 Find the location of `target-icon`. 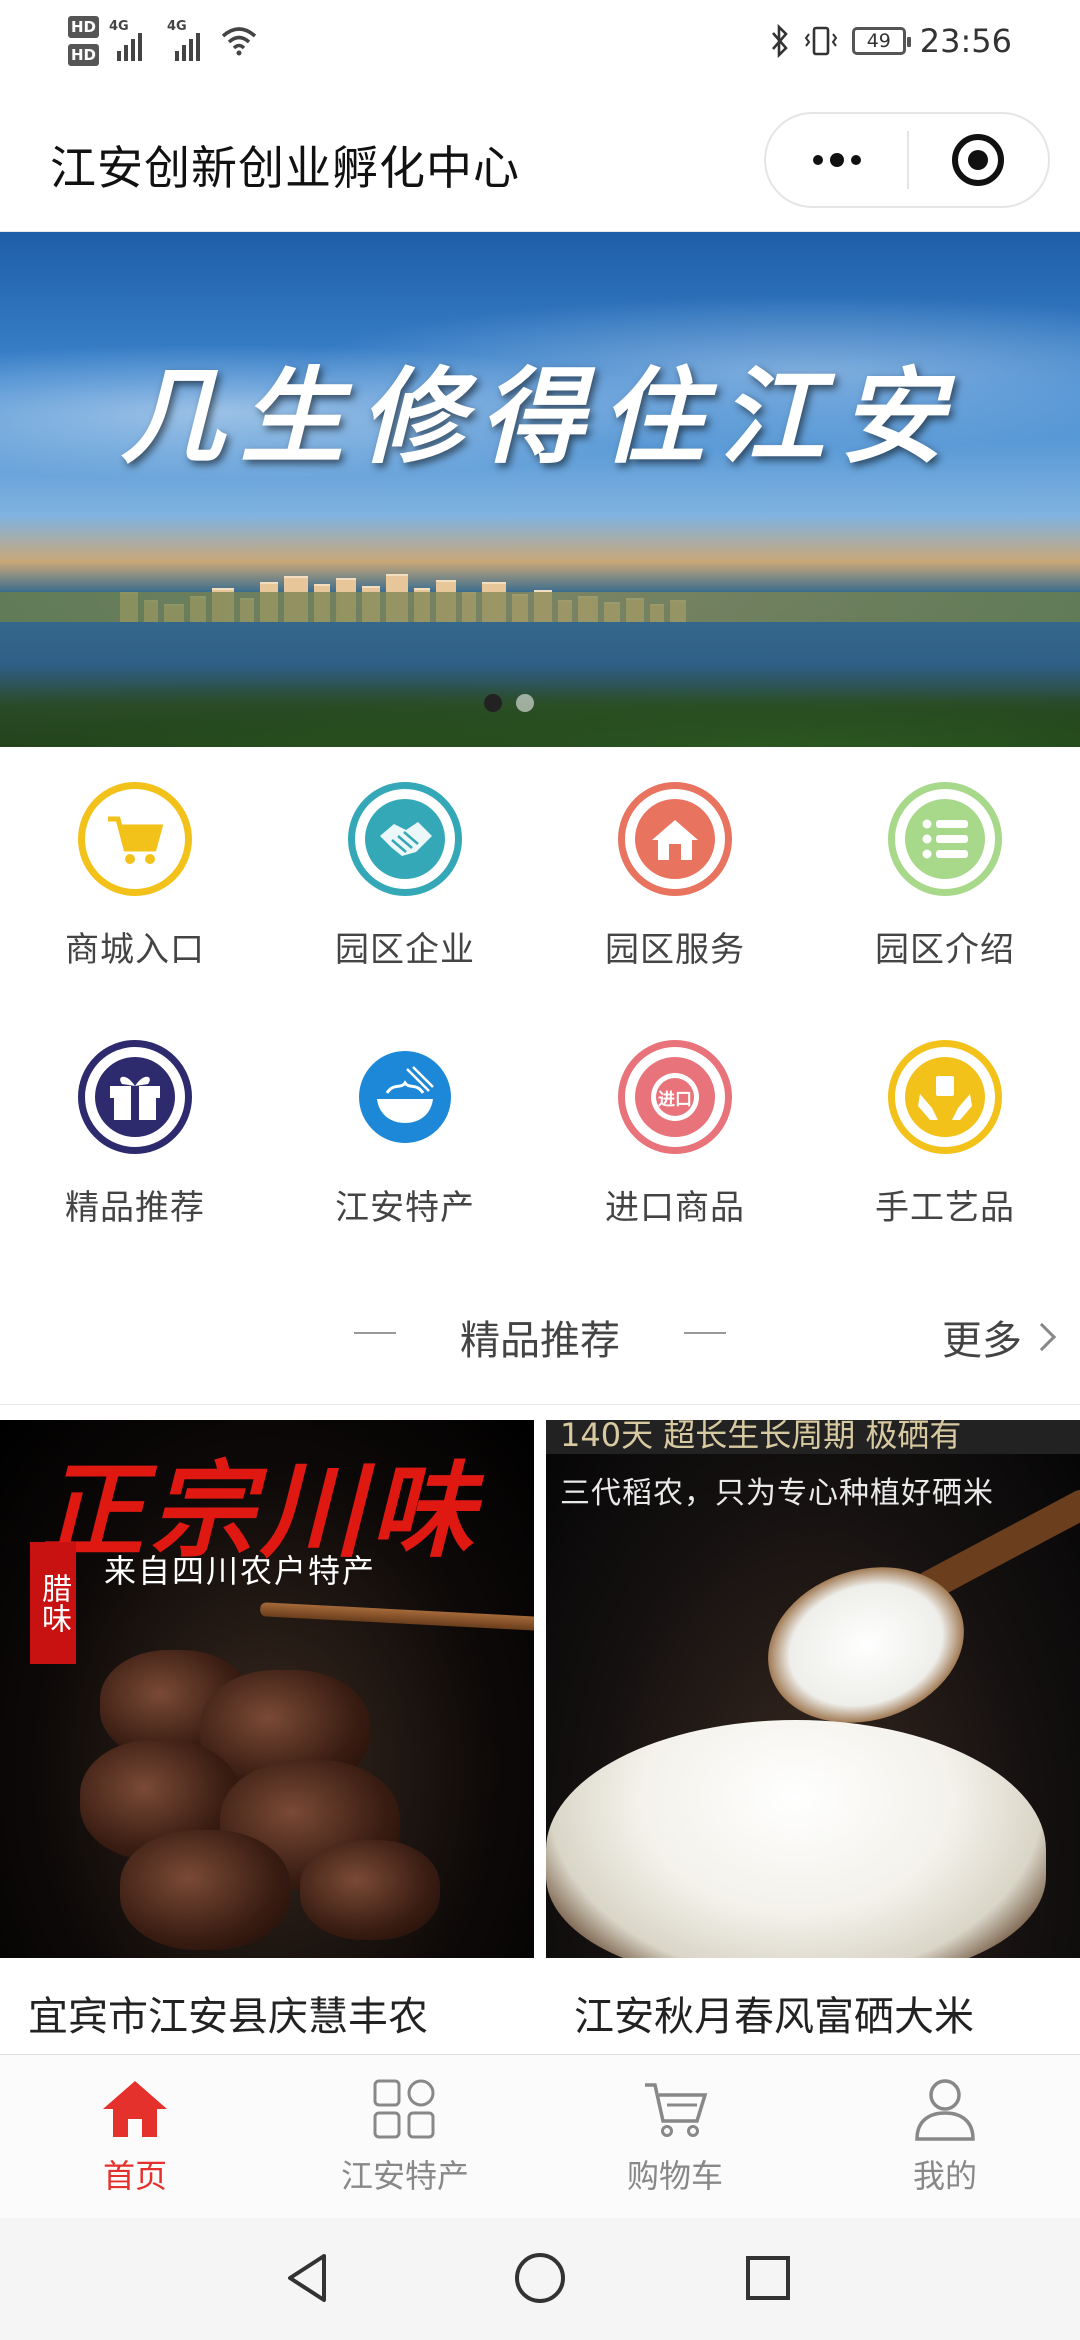

target-icon is located at coordinates (978, 160).